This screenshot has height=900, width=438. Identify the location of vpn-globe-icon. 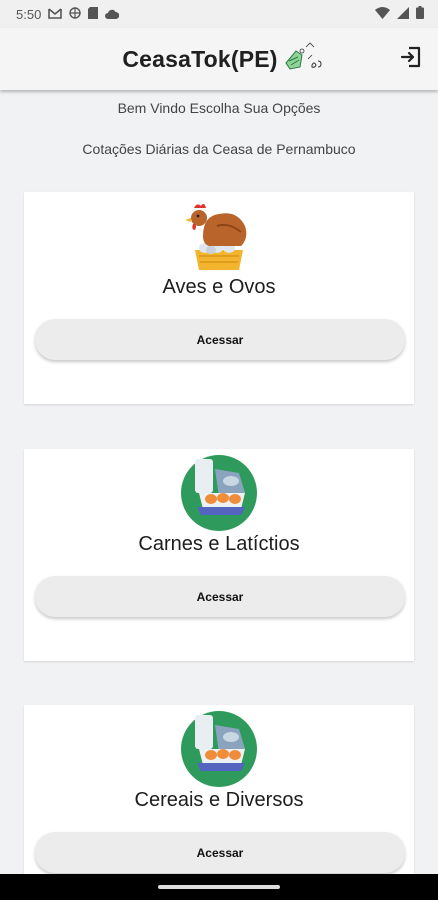
(75, 14).